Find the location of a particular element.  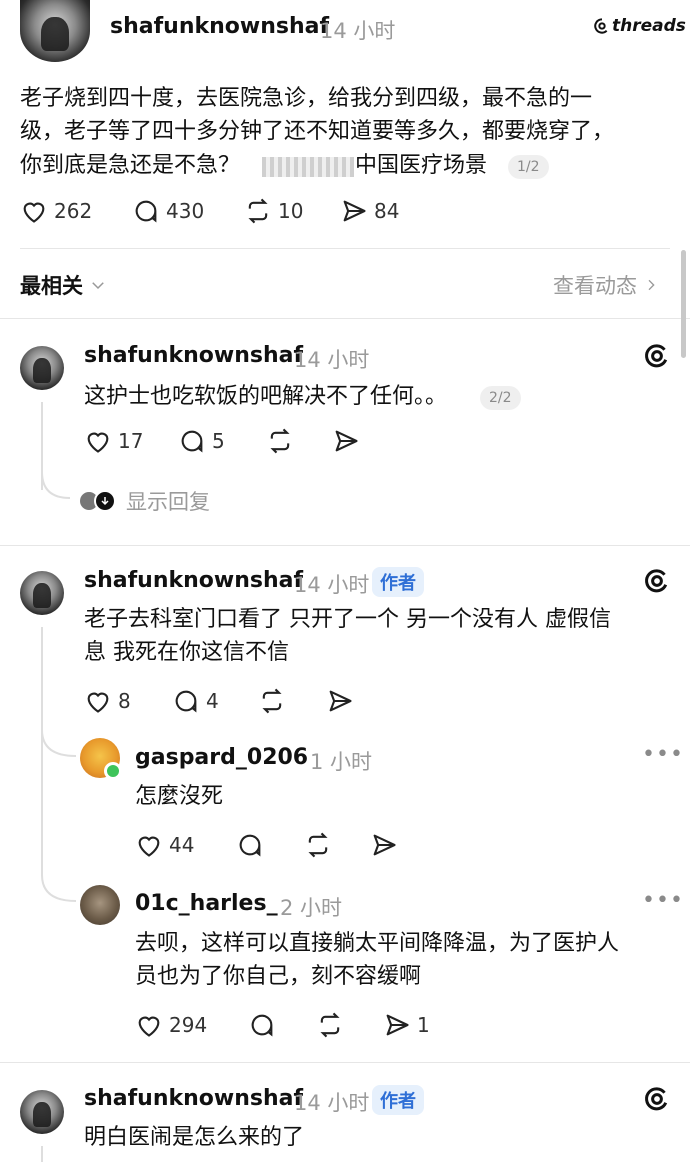

reply-like-count: 44 is located at coordinates (182, 845).